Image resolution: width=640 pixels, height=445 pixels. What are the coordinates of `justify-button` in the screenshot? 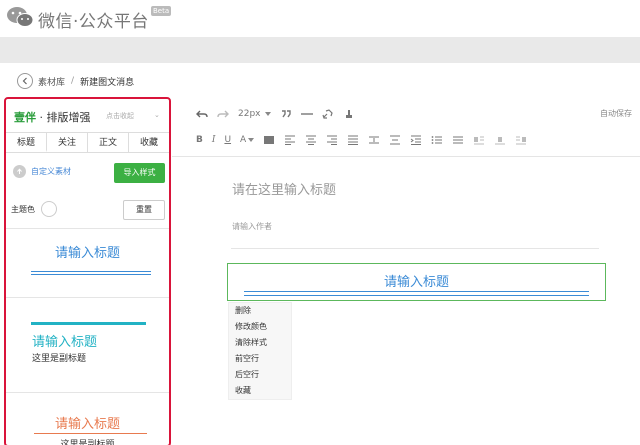 It's located at (353, 140).